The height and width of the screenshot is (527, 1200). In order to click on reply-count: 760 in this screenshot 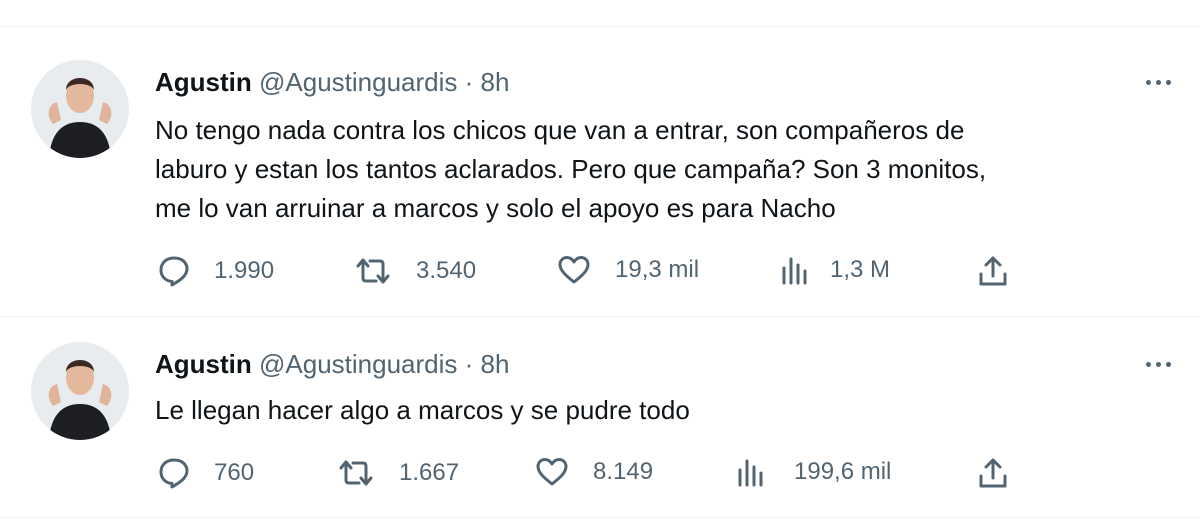, I will do `click(234, 472)`.